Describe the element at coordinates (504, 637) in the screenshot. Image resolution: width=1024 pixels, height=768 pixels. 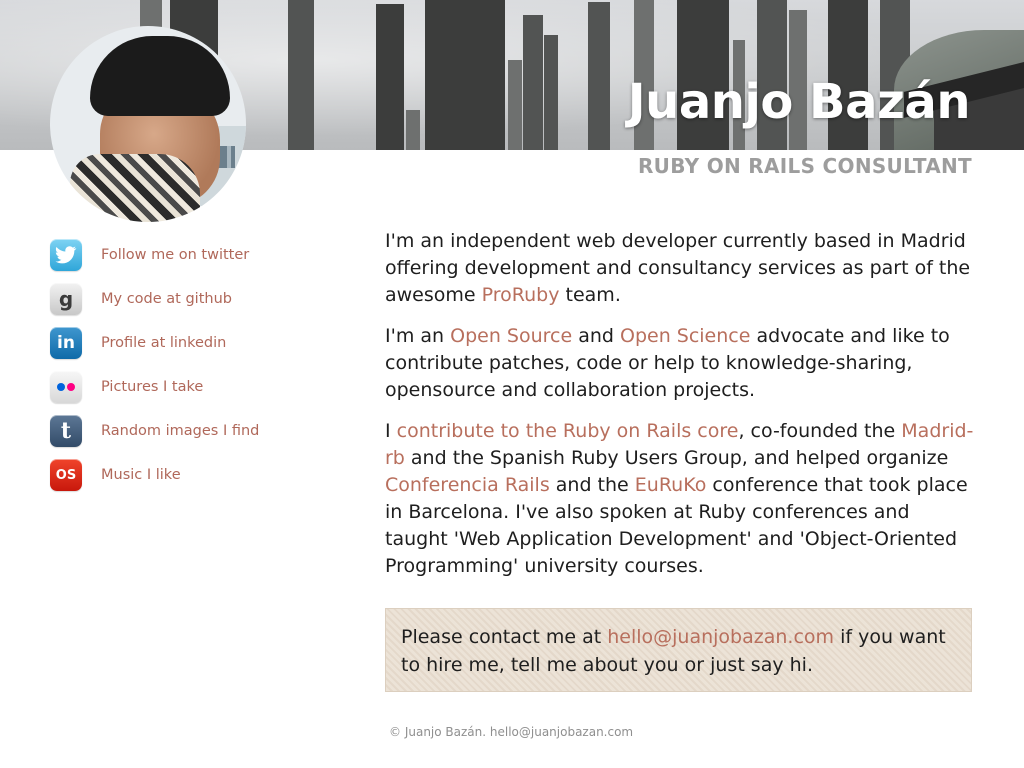
I see `text: Please contact me at` at that location.